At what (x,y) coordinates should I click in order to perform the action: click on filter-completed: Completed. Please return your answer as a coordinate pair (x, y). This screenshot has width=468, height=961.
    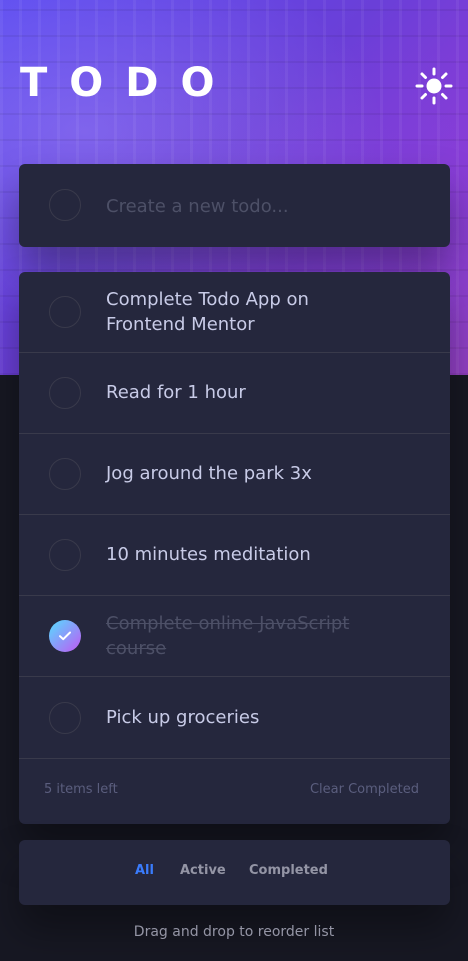
    Looking at the image, I should click on (288, 870).